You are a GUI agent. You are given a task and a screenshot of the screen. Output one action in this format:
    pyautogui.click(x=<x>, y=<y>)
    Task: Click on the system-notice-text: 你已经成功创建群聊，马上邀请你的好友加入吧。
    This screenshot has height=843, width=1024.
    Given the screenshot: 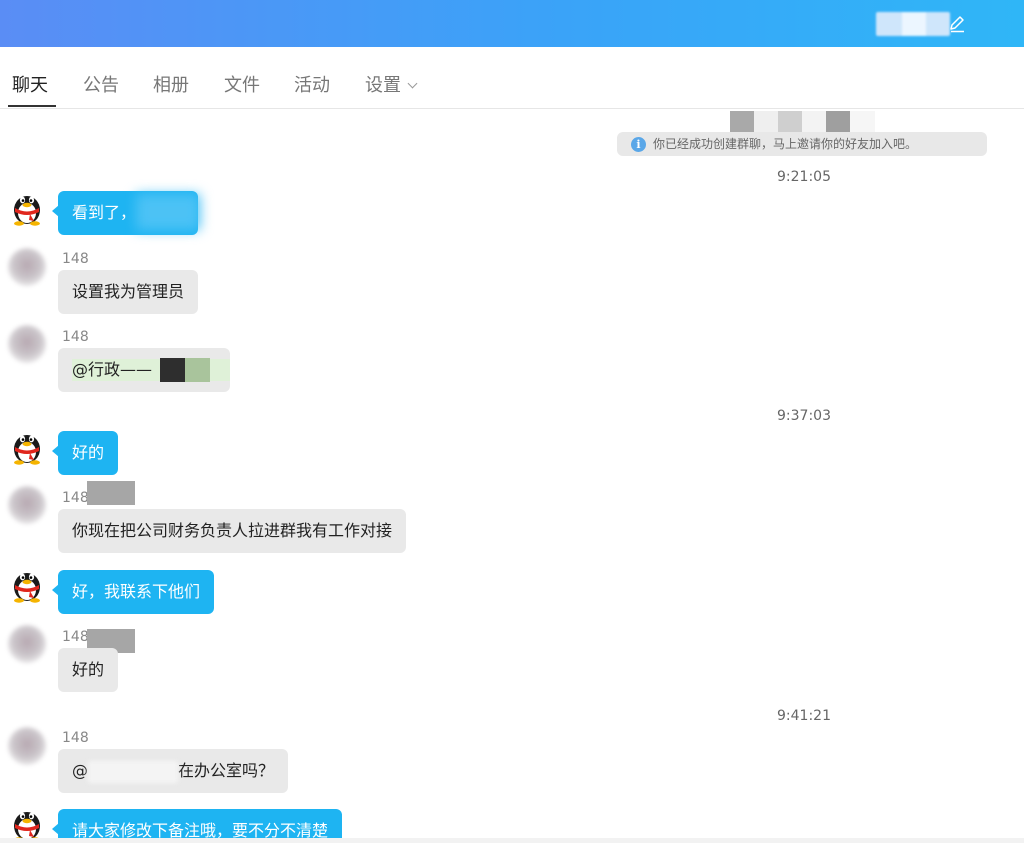 What is the action you would take?
    pyautogui.click(x=785, y=144)
    